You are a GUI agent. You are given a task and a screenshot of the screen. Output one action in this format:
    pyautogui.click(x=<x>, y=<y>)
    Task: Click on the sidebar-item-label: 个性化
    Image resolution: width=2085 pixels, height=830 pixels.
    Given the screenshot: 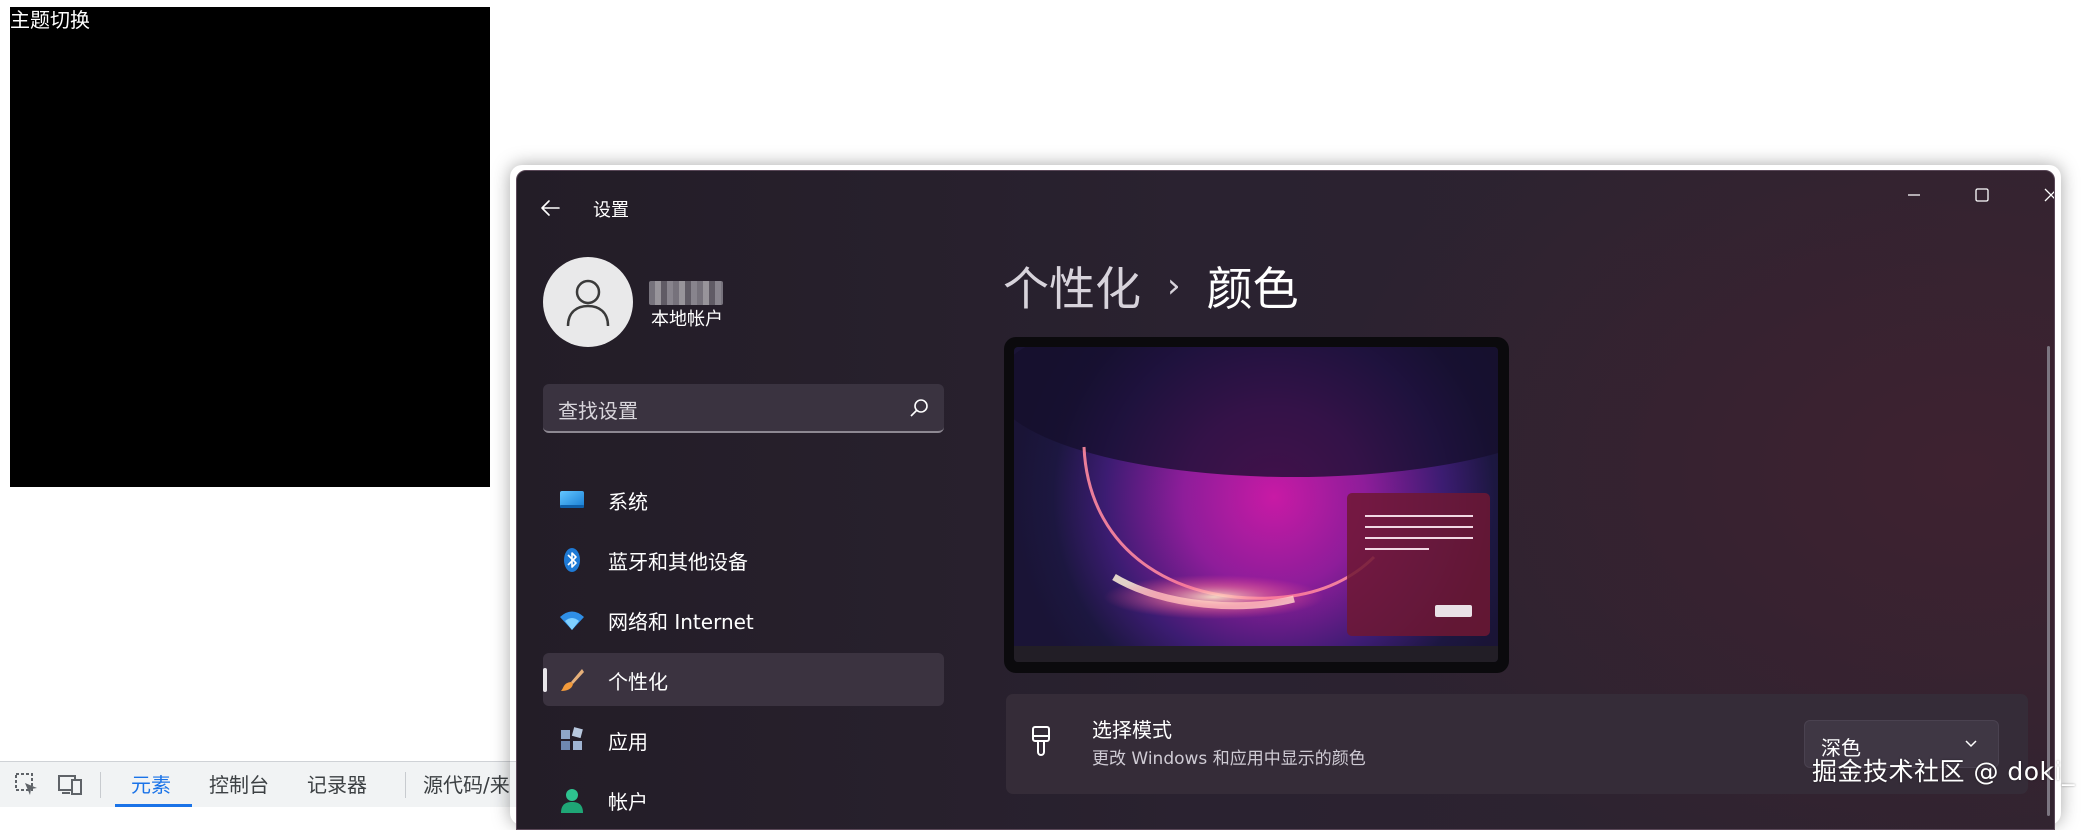 What is the action you would take?
    pyautogui.click(x=638, y=682)
    